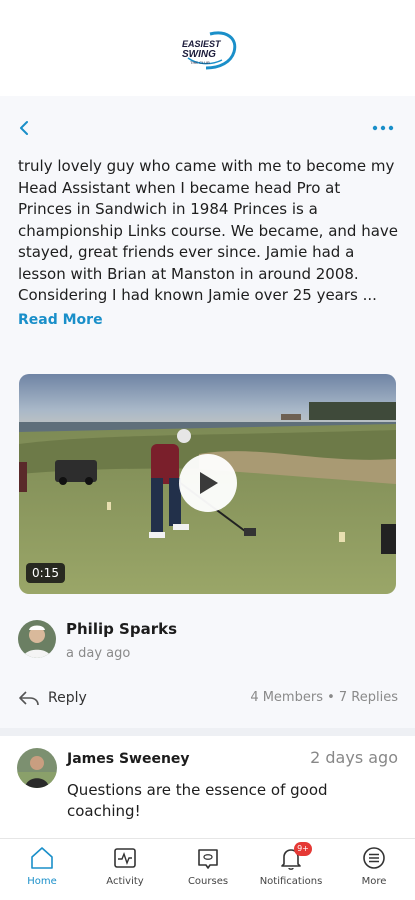  What do you see at coordinates (200, 62) in the screenshot?
I see `svg-text: THE CLUB` at bounding box center [200, 62].